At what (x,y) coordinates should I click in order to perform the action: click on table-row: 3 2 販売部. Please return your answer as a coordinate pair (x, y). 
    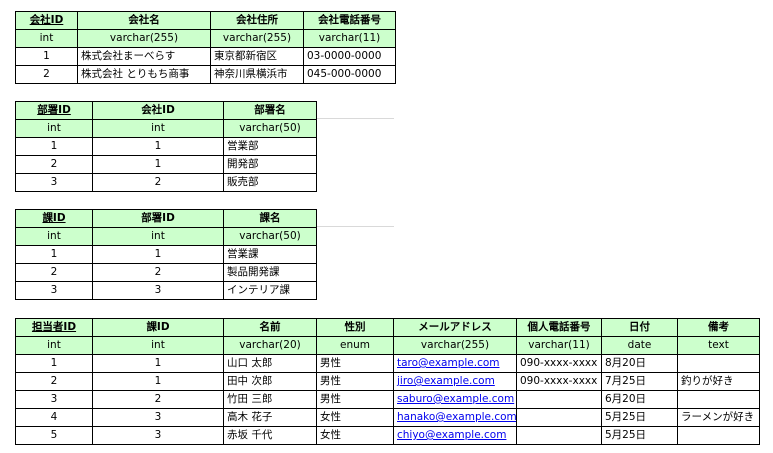
    Looking at the image, I should click on (166, 182).